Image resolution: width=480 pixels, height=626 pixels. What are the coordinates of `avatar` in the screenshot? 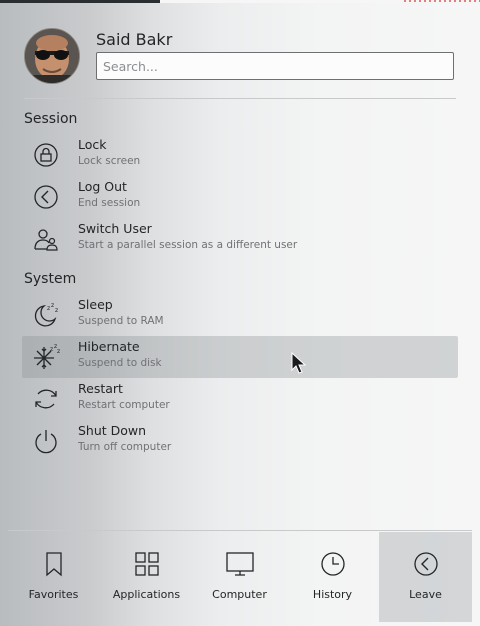 It's located at (52, 56).